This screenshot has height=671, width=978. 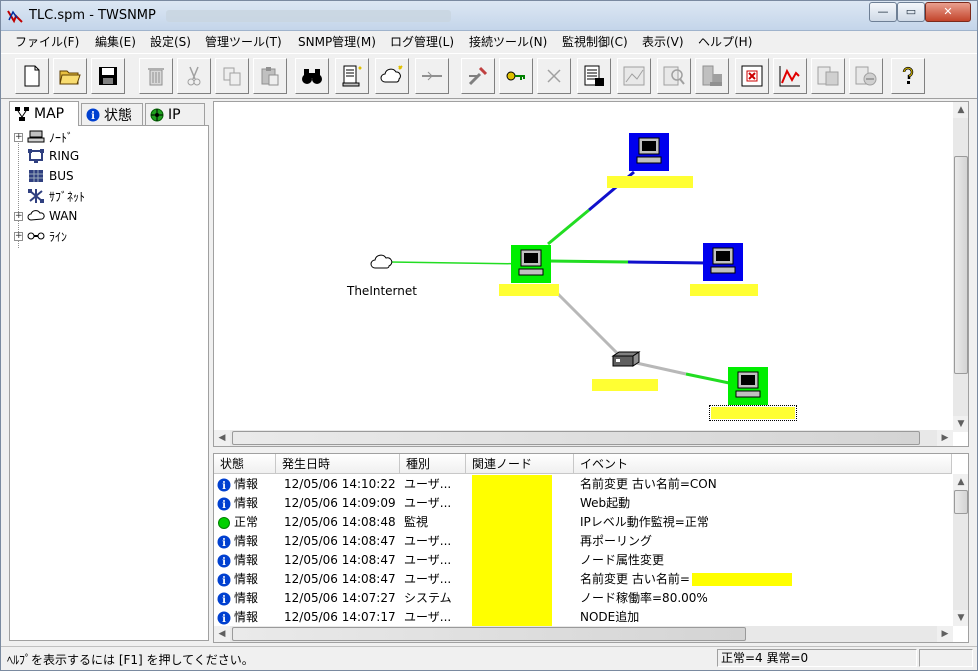 What do you see at coordinates (594, 76) in the screenshot?
I see `report-button` at bounding box center [594, 76].